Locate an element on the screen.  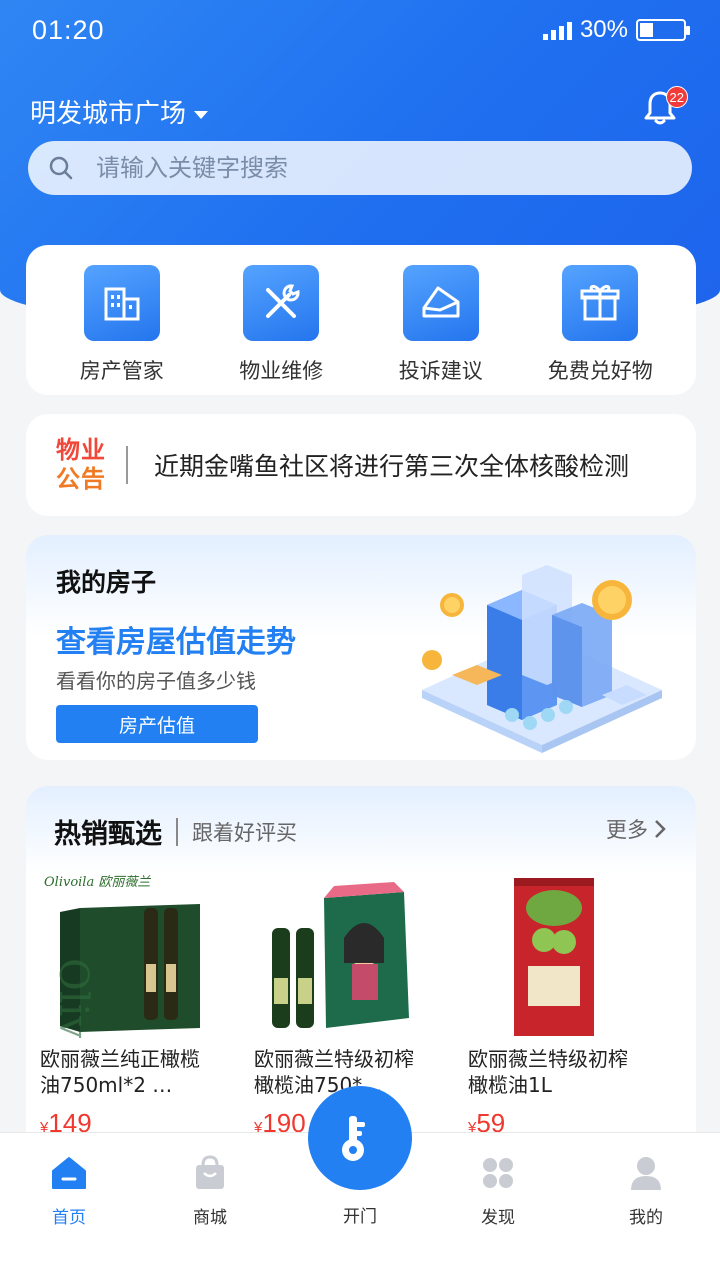
notification-button: 22 is located at coordinates (664, 107).